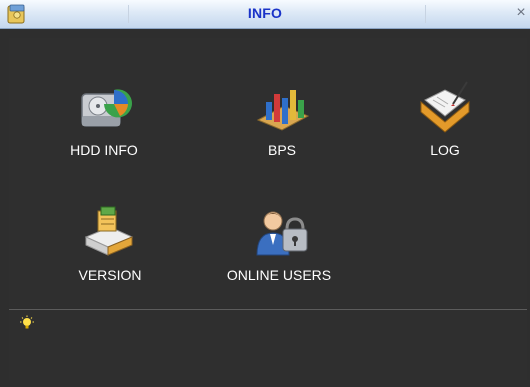  What do you see at coordinates (281, 150) in the screenshot?
I see `bps-label: BPS` at bounding box center [281, 150].